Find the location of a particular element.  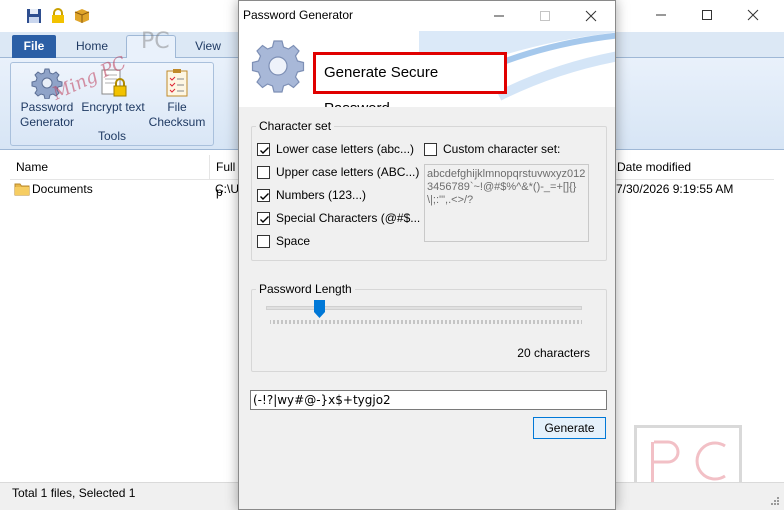

lowercase-checkbox: Lower case letters (abc...) is located at coordinates (335, 149).